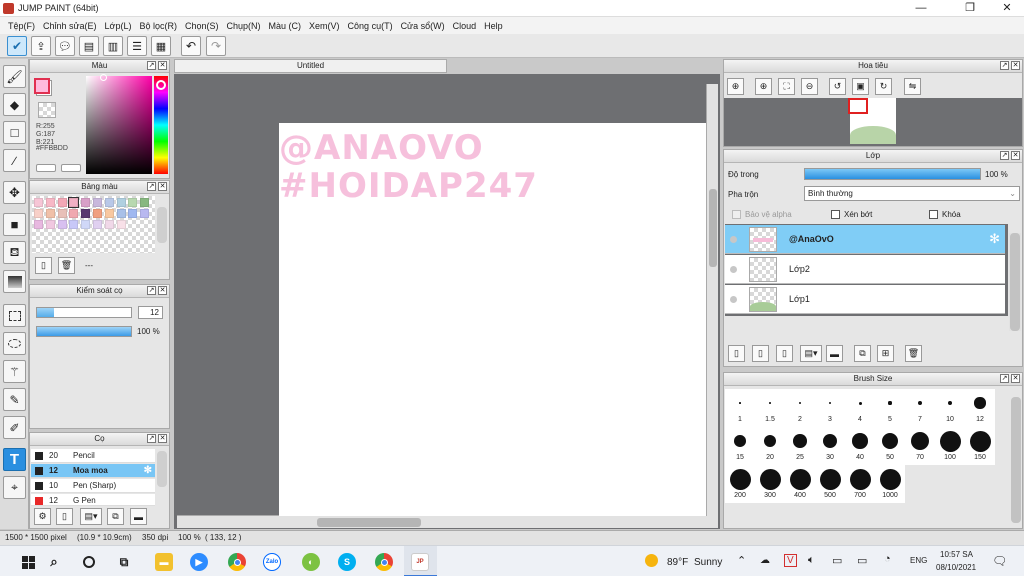 The width and height of the screenshot is (1024, 576). I want to click on tool-eraser: ◆, so click(14, 104).